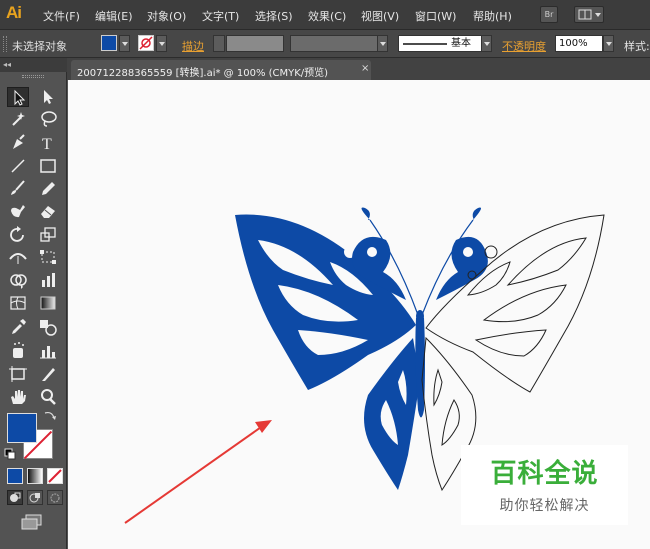 The width and height of the screenshot is (650, 549). I want to click on screen-mode-button, so click(32, 523).